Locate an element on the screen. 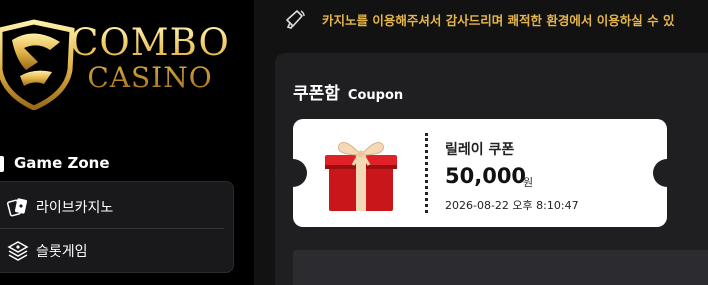  game-zone-menu: 라이브카지노 슬롯게임 is located at coordinates (117, 227).